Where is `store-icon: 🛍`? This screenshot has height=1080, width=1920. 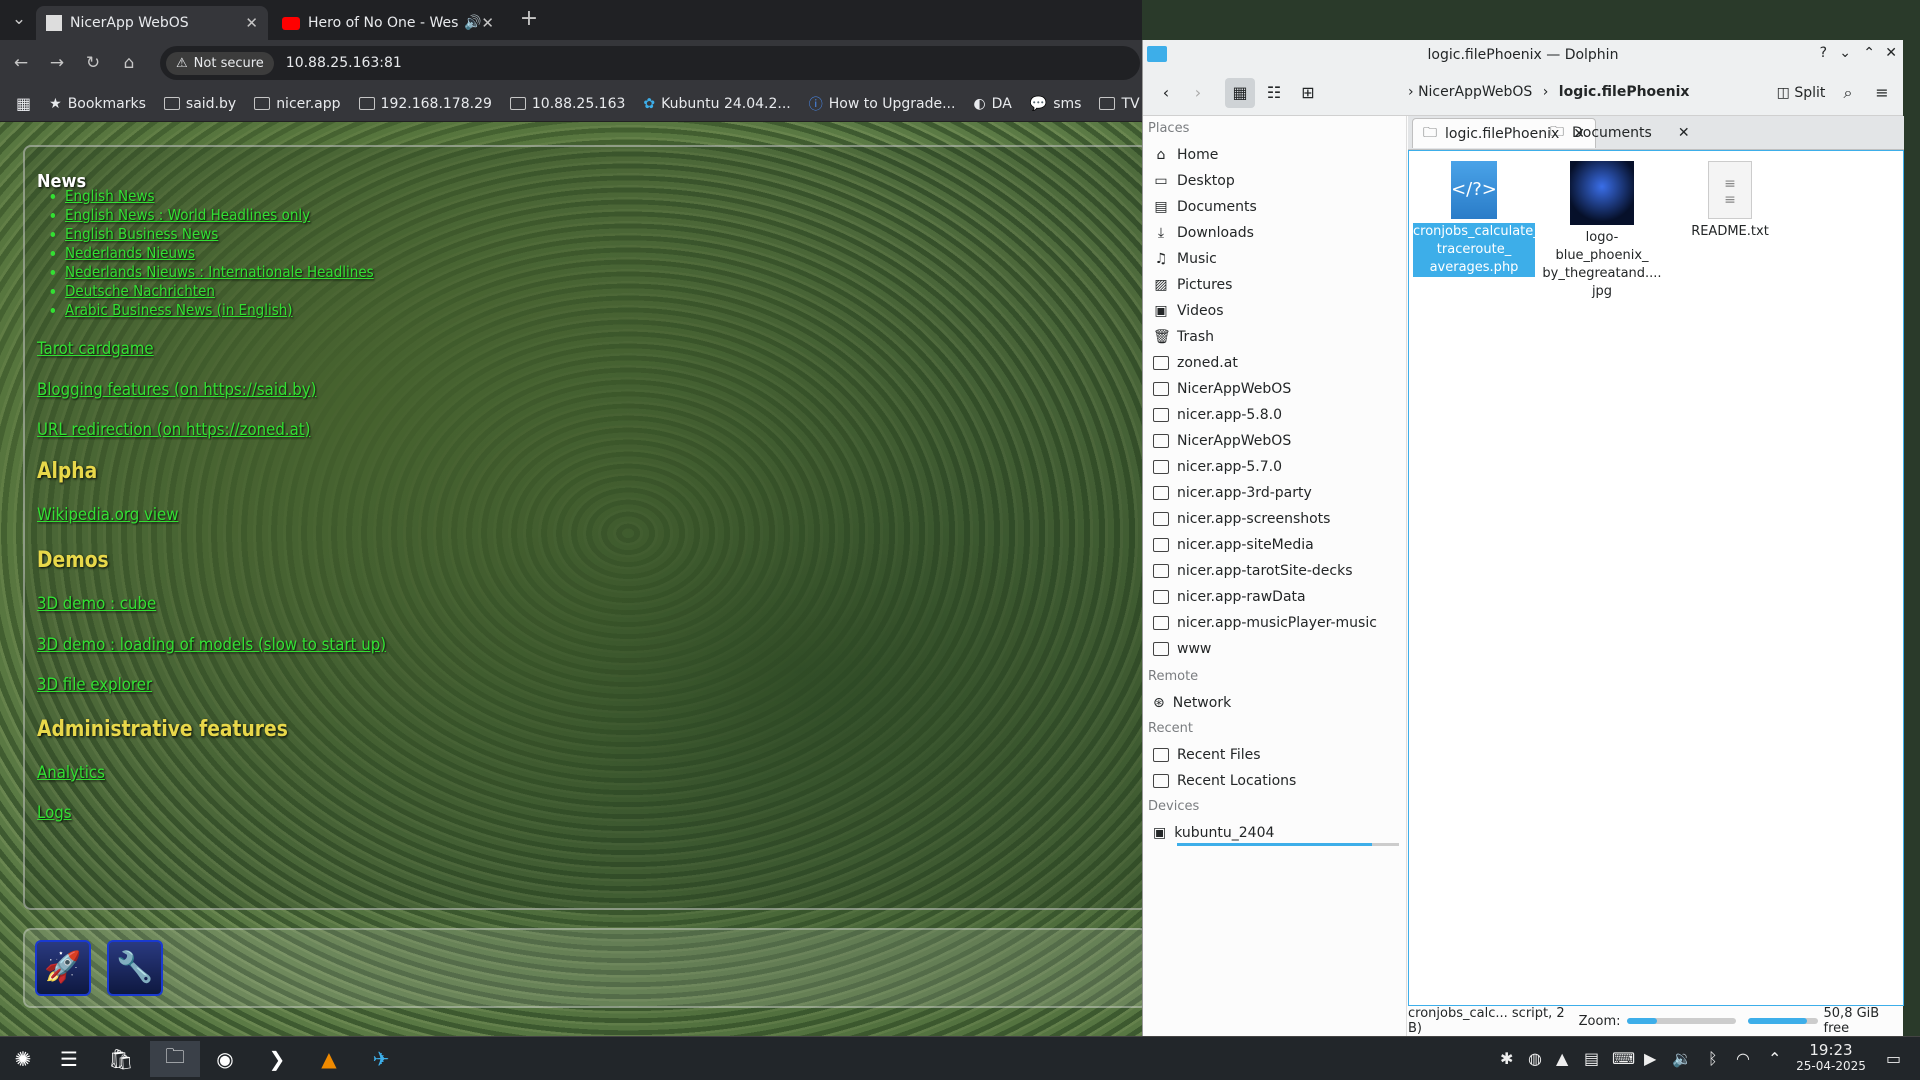 store-icon: 🛍 is located at coordinates (121, 1059).